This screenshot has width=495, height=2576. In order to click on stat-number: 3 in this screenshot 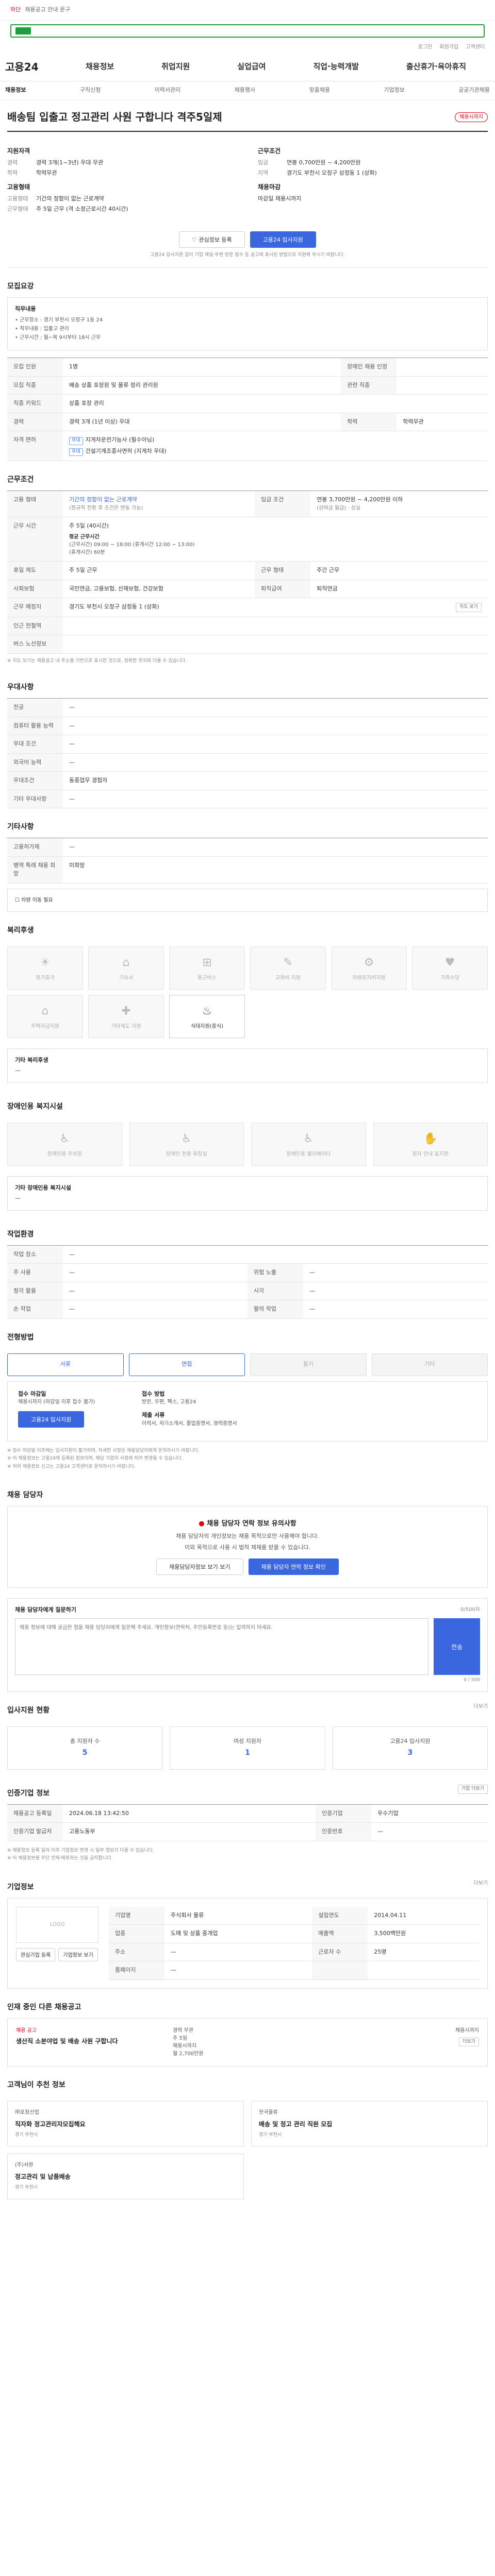, I will do `click(410, 1753)`.